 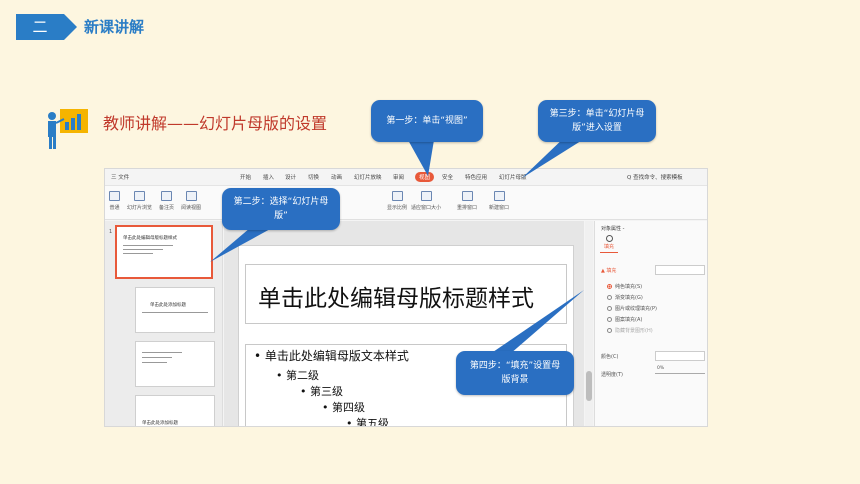 I want to click on fill-section-heading: ▲ 填充, so click(x=608, y=270).